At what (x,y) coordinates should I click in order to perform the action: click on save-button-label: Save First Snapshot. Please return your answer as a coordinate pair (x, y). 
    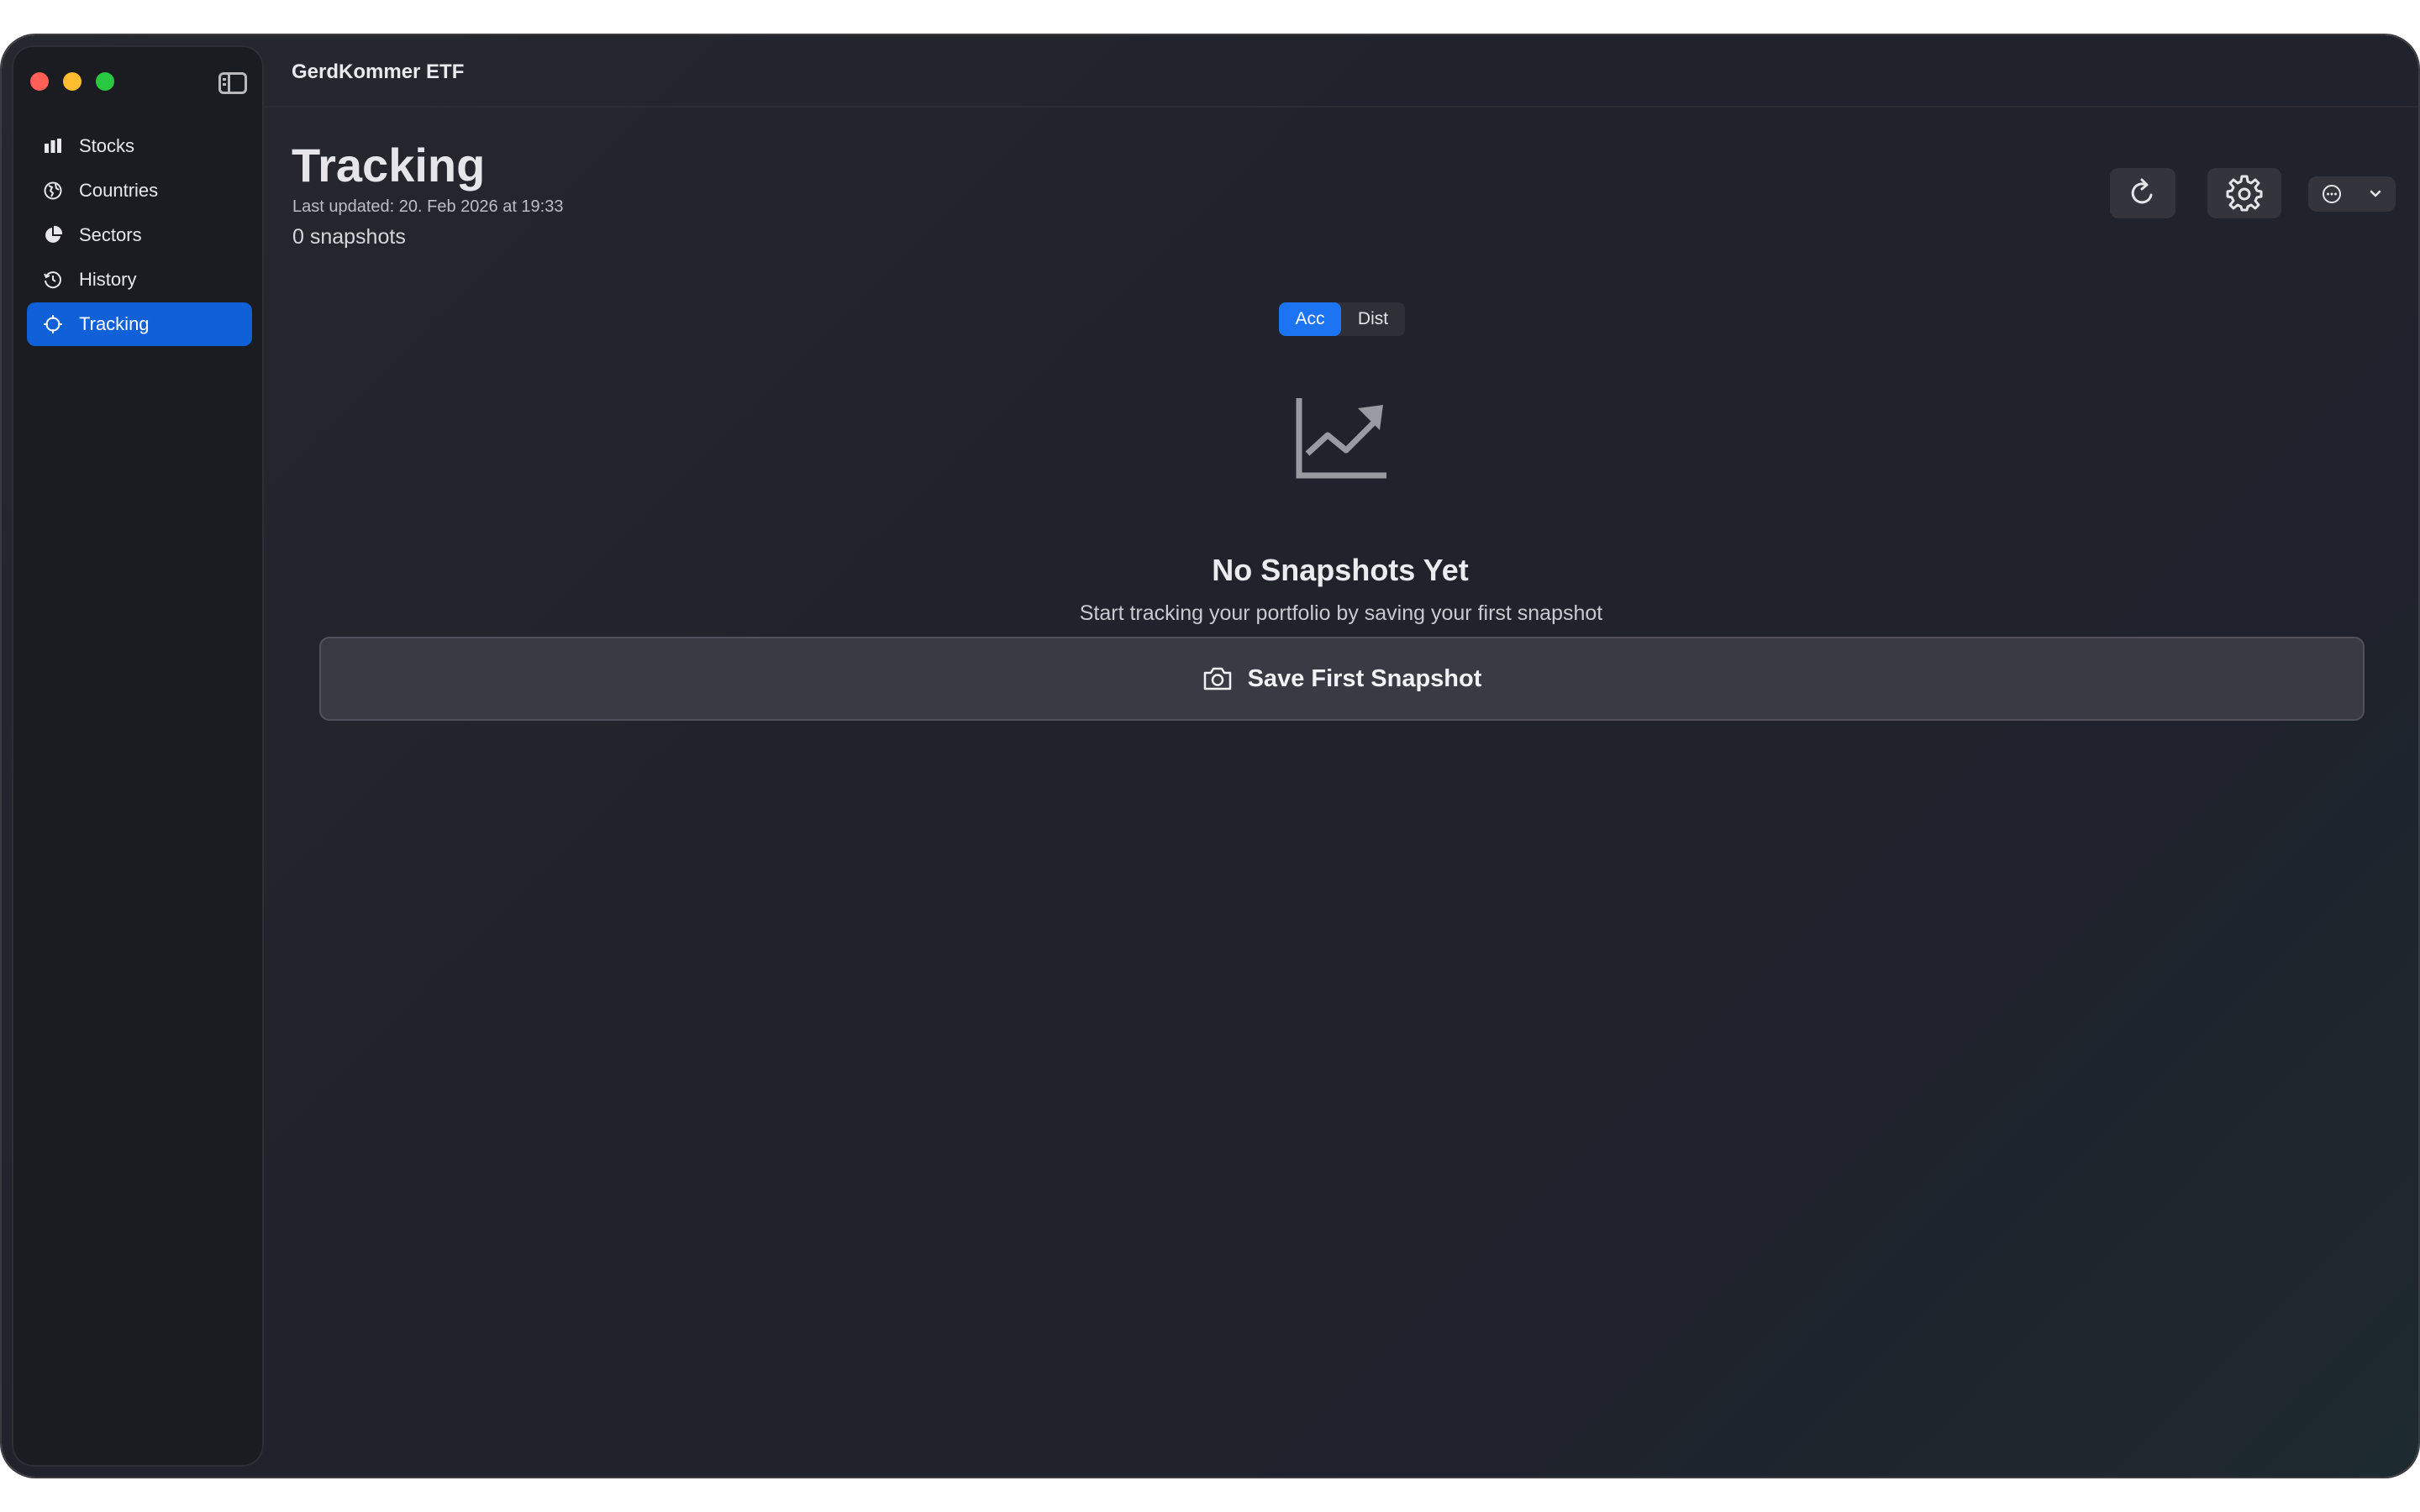
    Looking at the image, I should click on (1364, 678).